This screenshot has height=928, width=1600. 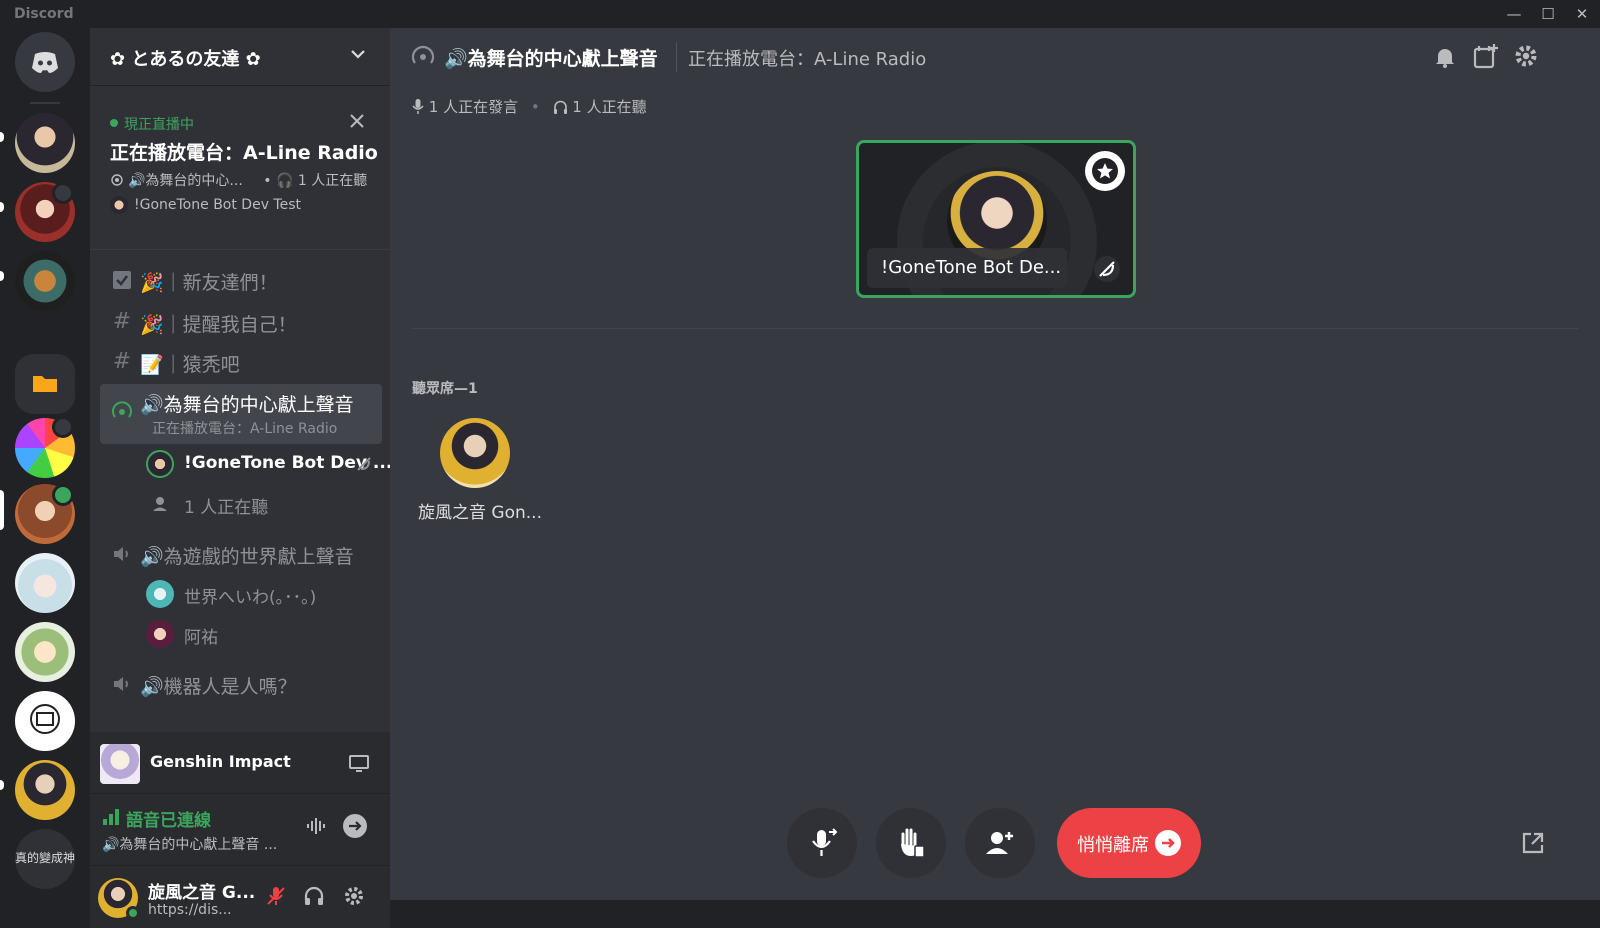 I want to click on channel-label: 🔊機器人是人嗎？, so click(x=218, y=687).